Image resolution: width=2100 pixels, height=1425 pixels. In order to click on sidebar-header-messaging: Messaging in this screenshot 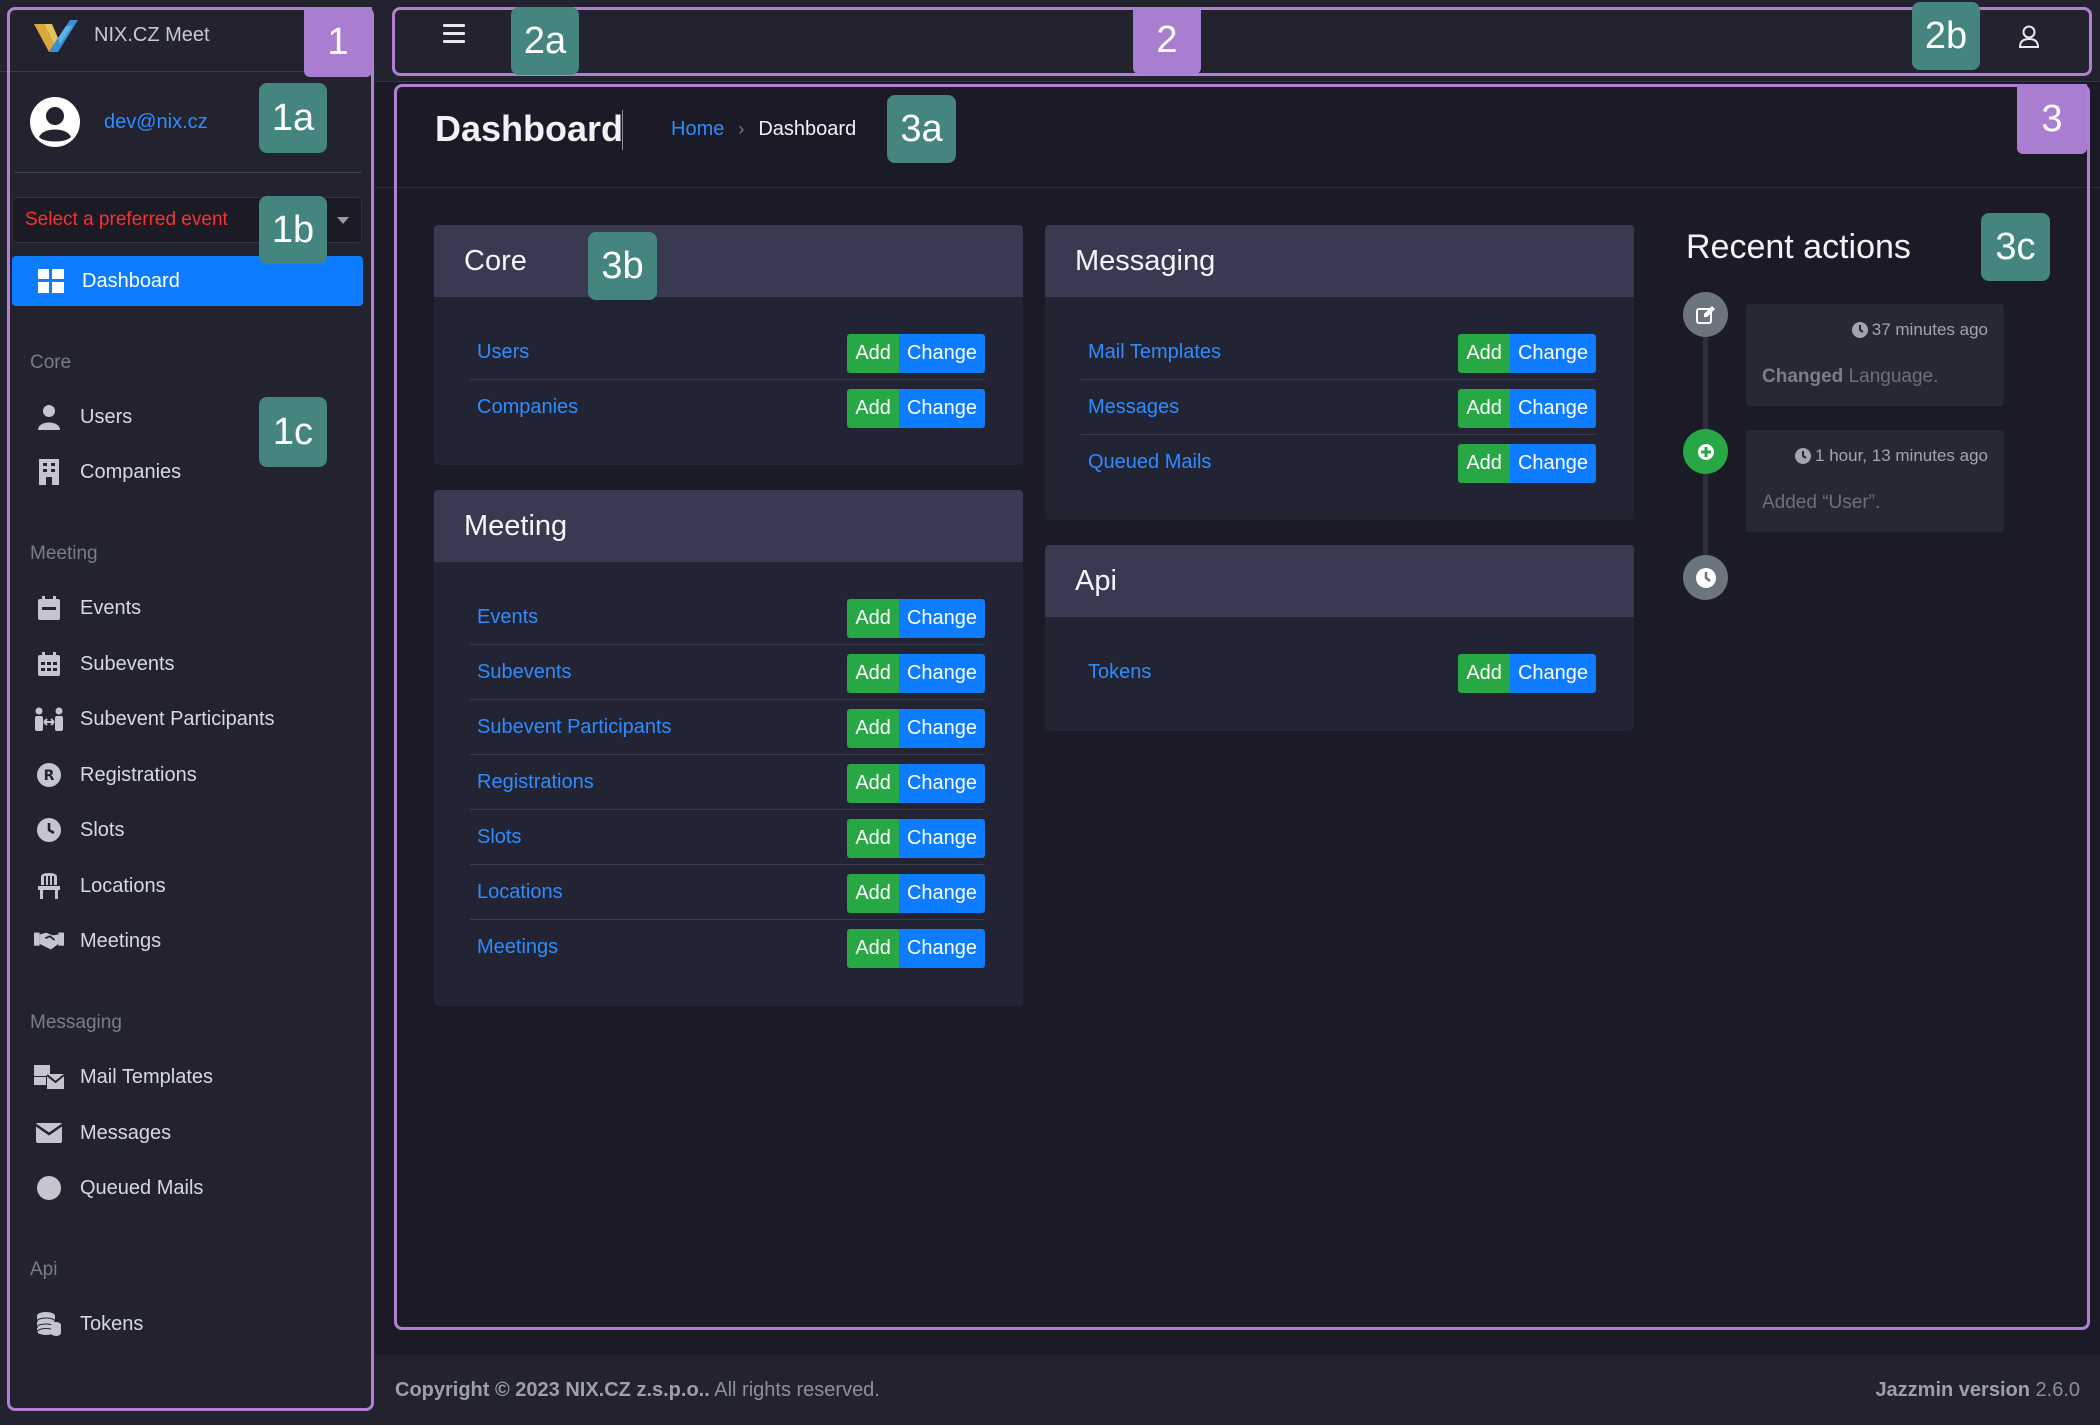, I will do `click(76, 1022)`.